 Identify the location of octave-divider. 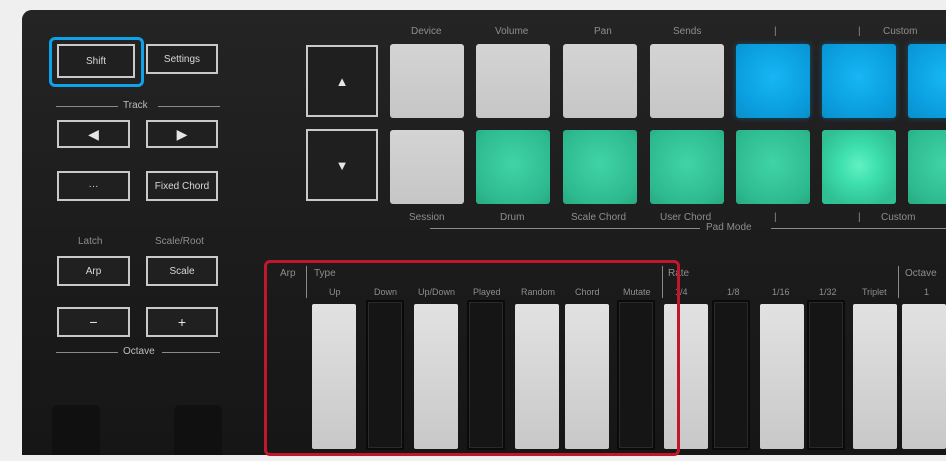
(898, 282).